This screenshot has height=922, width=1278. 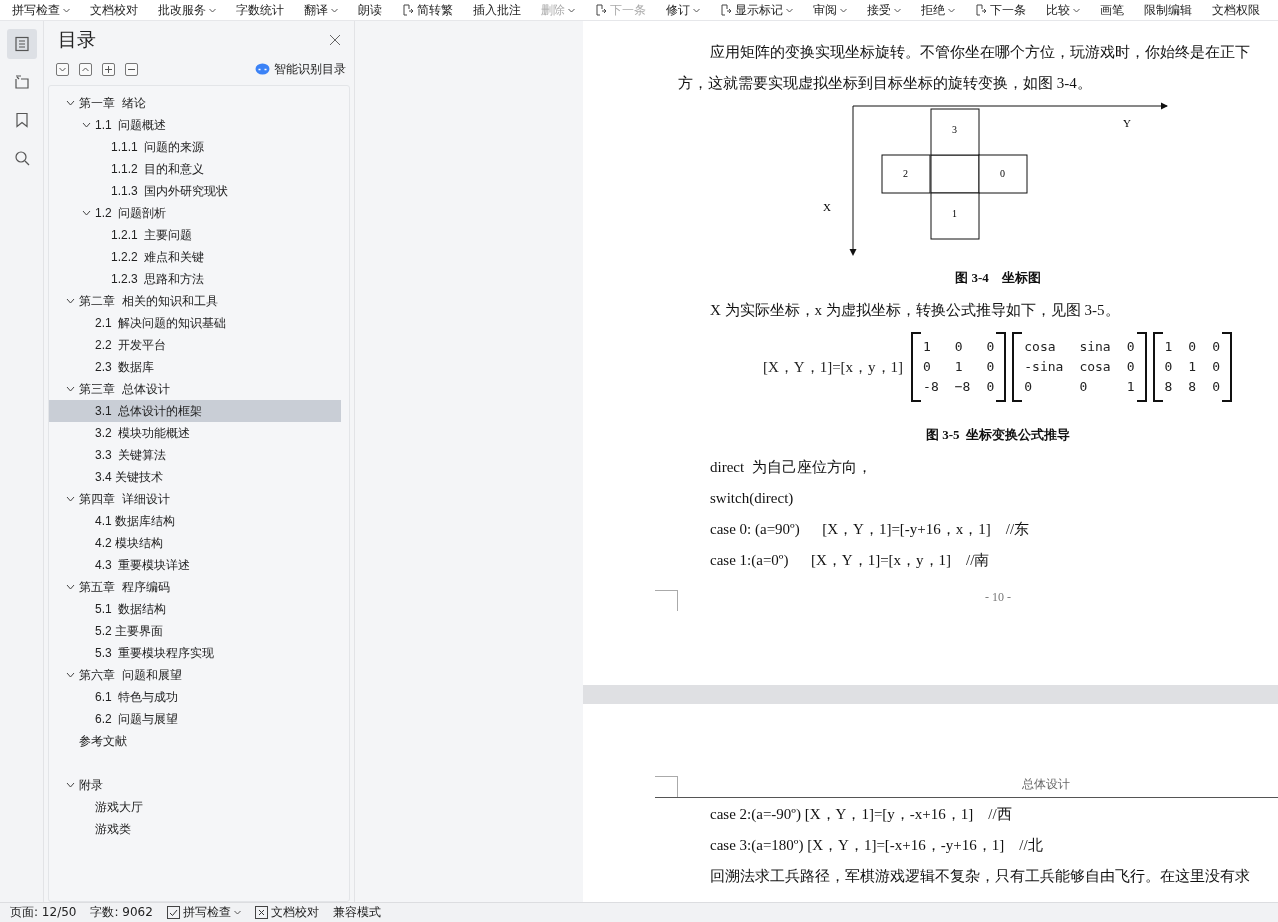 I want to click on plus-icon, so click(x=108, y=69).